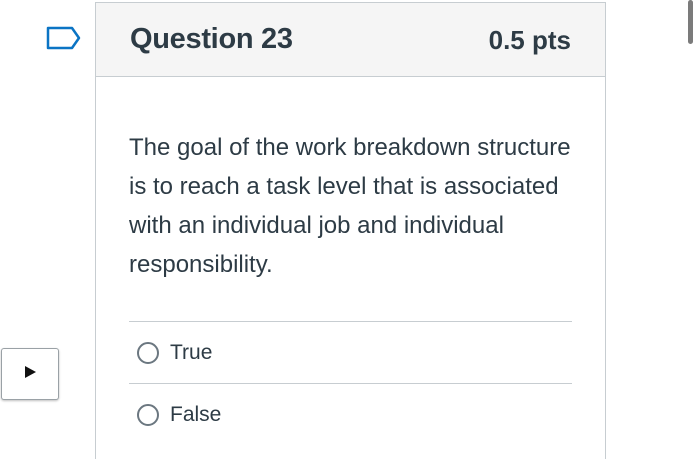  Describe the element at coordinates (64, 38) in the screenshot. I see `flag-question-icon` at that location.